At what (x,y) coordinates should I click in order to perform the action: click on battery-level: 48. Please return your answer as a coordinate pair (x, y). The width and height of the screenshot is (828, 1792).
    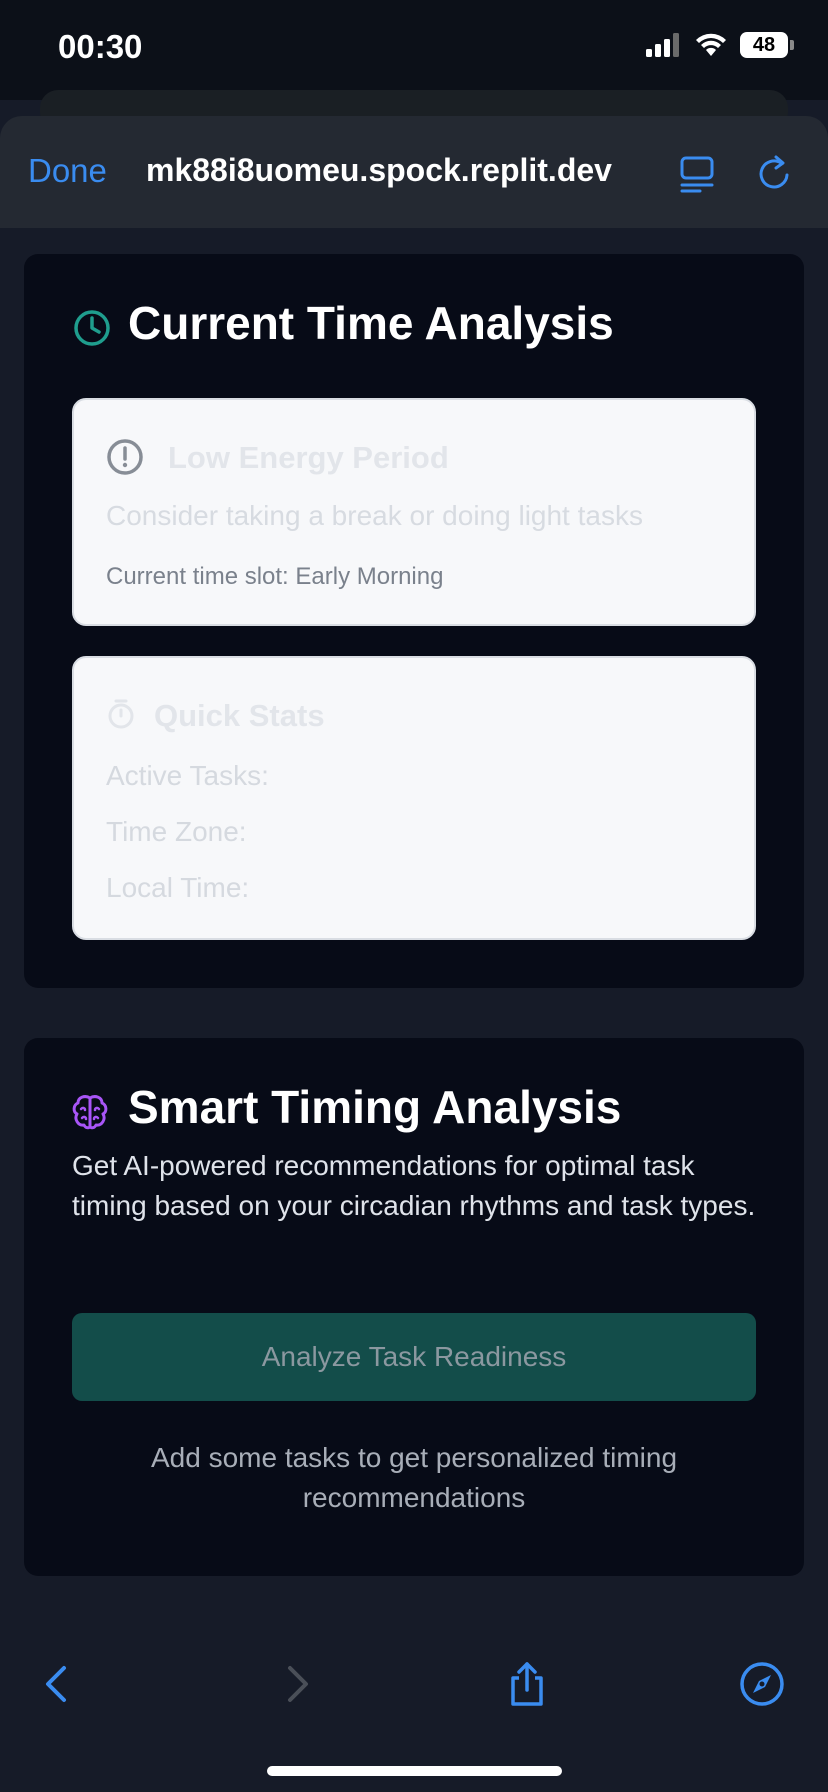
    Looking at the image, I should click on (764, 45).